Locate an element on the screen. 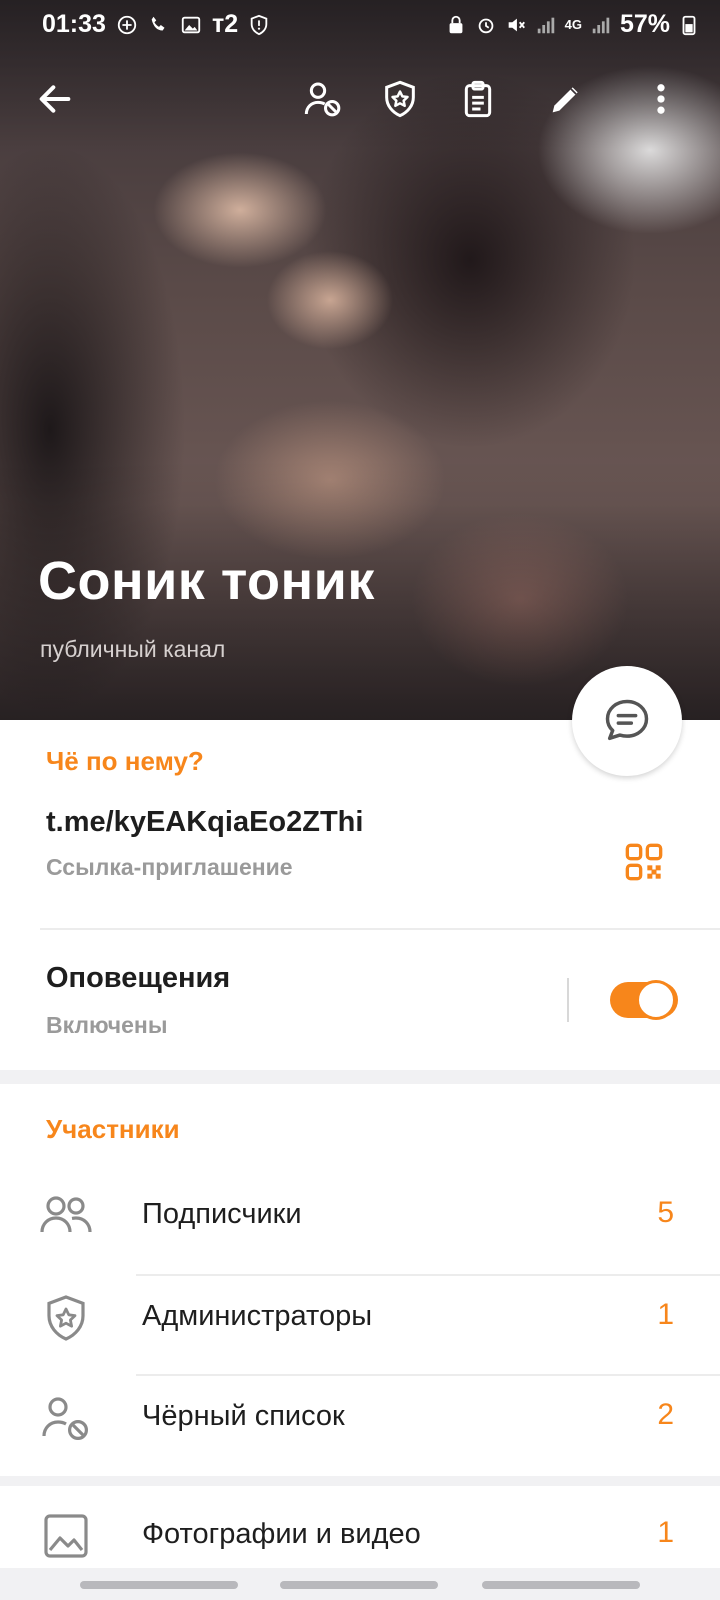 This screenshot has height=1600, width=720. battery-icon is located at coordinates (689, 25).